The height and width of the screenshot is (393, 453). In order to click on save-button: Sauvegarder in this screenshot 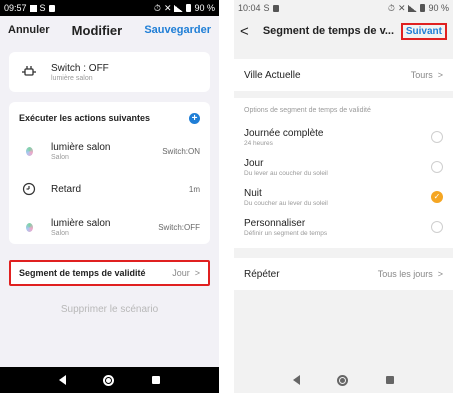, I will do `click(177, 30)`.